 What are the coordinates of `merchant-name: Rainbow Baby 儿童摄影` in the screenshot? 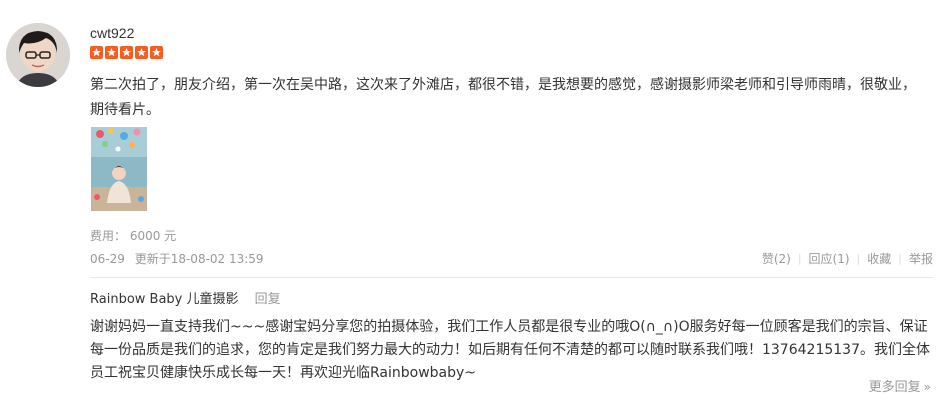 It's located at (164, 299).